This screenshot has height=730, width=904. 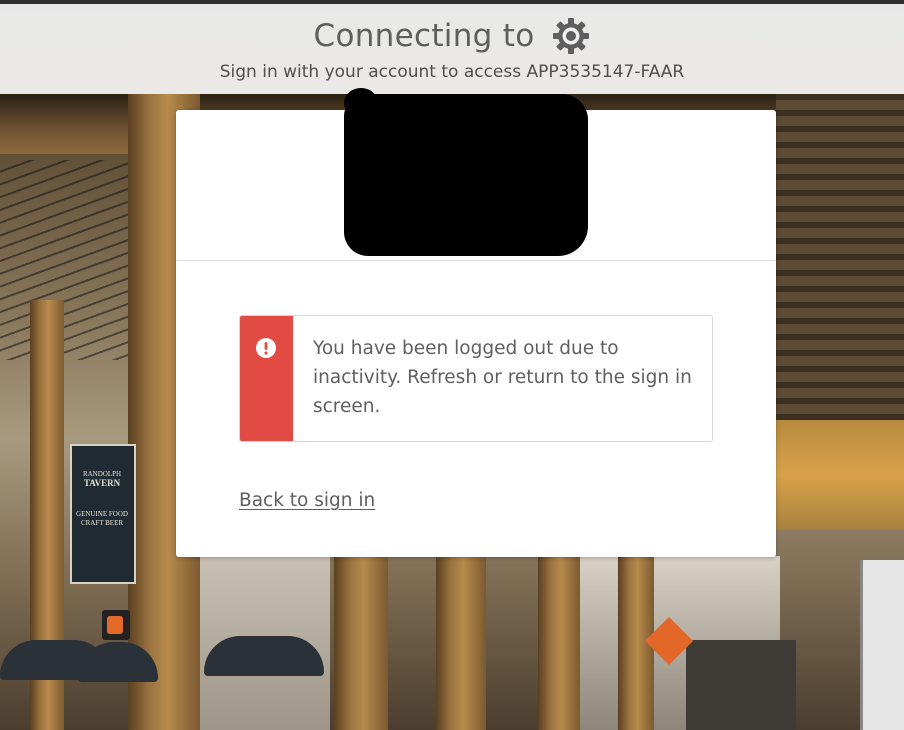 I want to click on header-title-row: Connecting to, so click(x=452, y=36).